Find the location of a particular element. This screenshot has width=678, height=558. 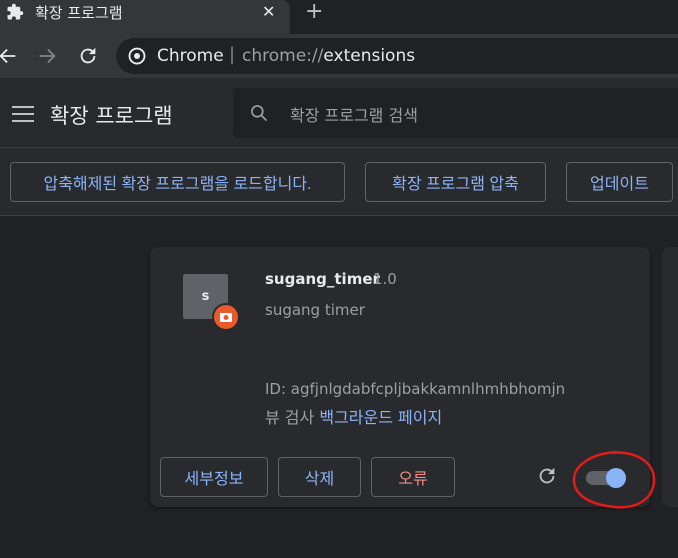

chrome-logo-icon is located at coordinates (137, 56).